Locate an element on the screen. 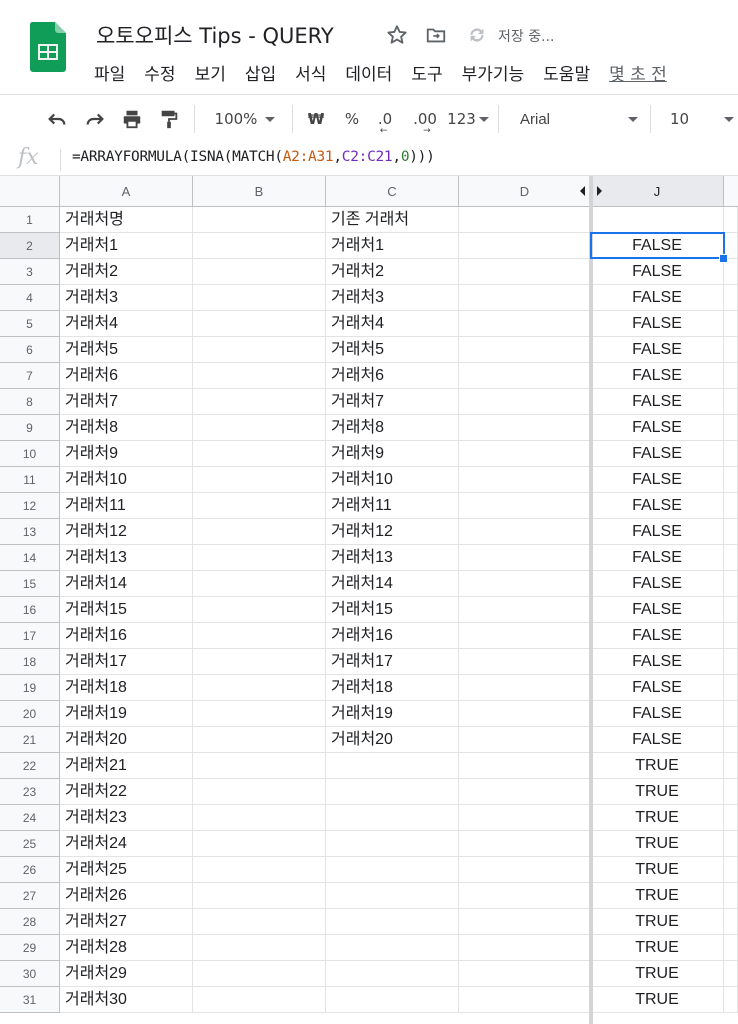 The width and height of the screenshot is (738, 1024). row-header: 15 is located at coordinates (30, 584).